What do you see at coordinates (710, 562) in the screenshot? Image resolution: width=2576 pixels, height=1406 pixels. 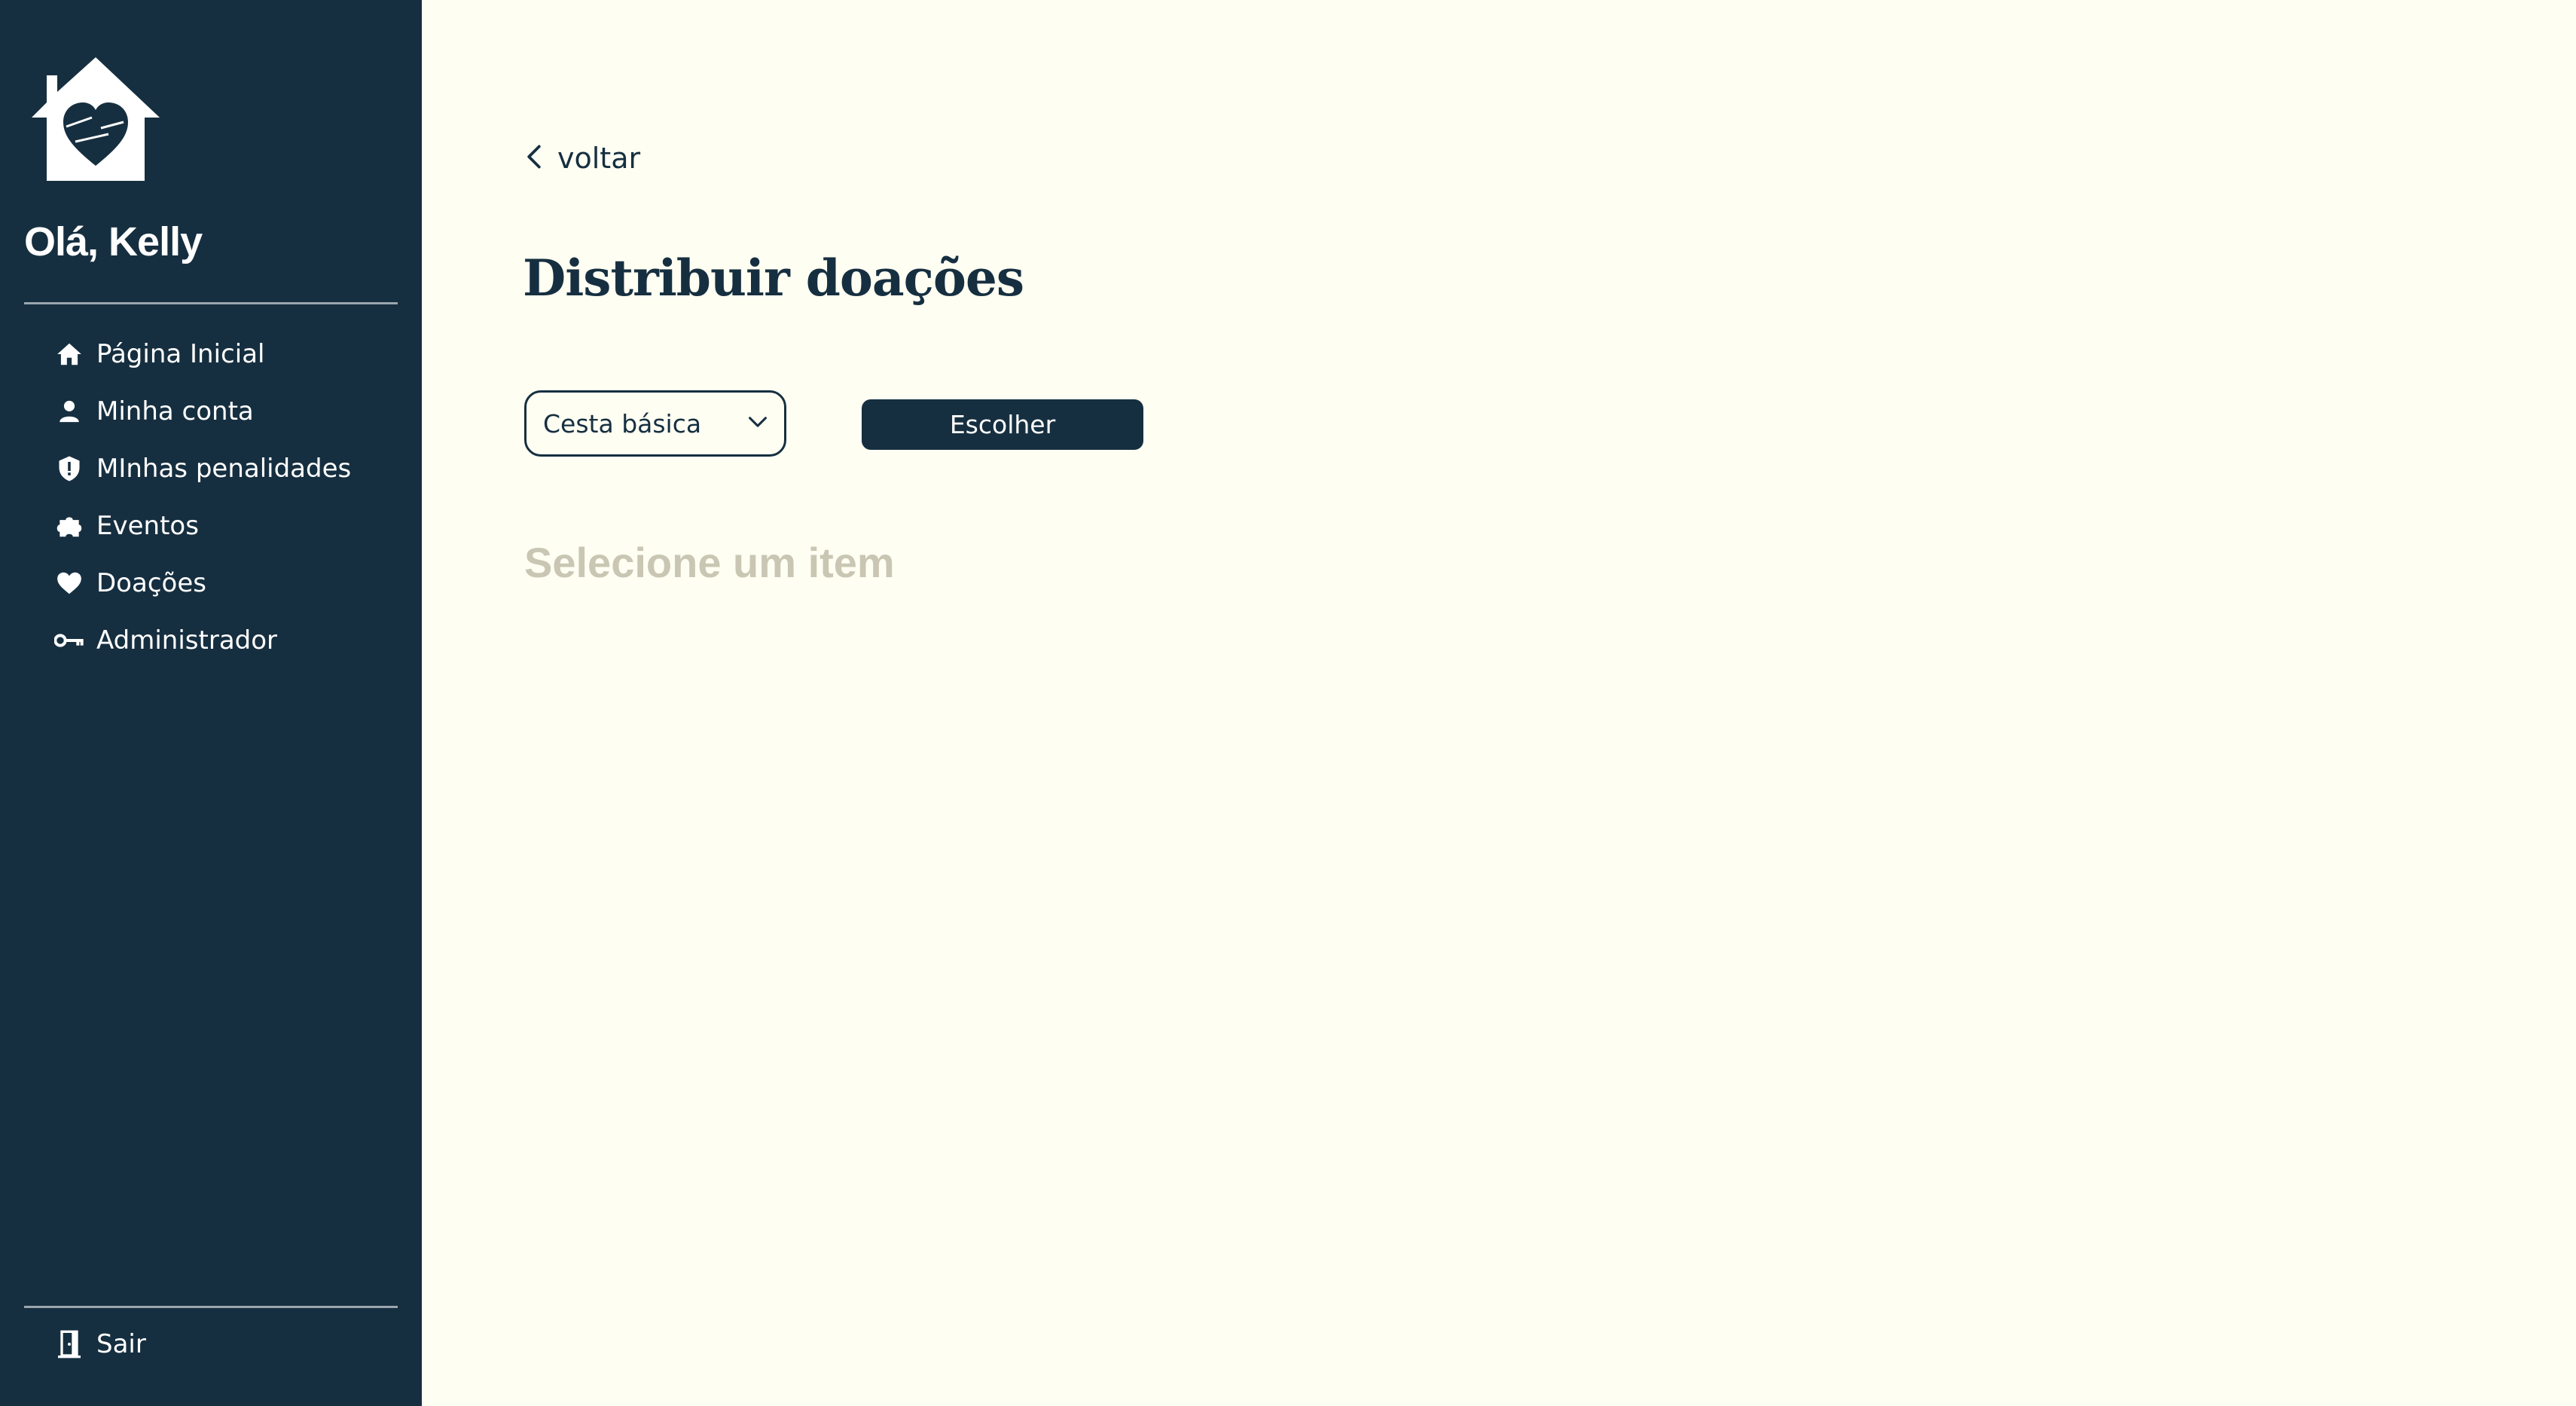 I see `empty-state-message: Selecione um item` at bounding box center [710, 562].